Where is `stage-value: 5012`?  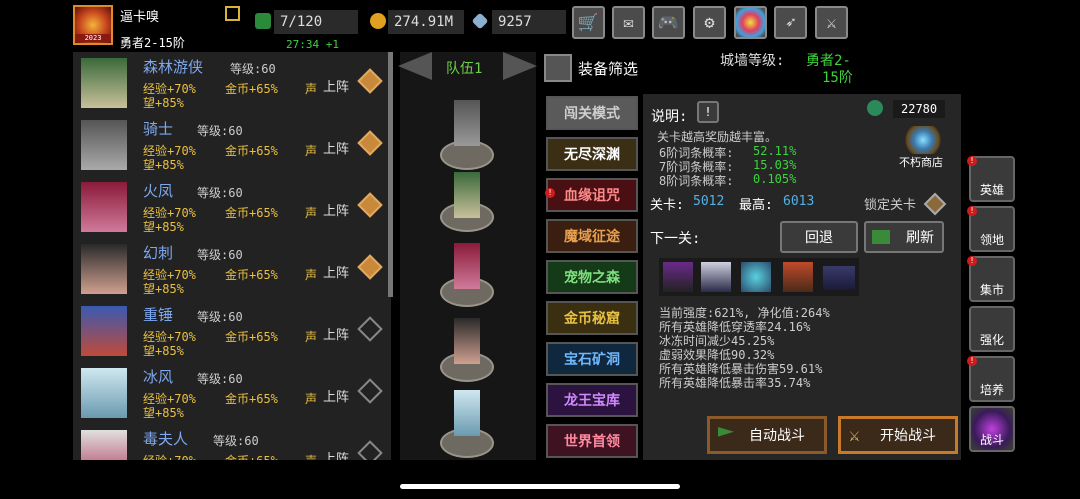
stage-value: 5012 is located at coordinates (709, 201).